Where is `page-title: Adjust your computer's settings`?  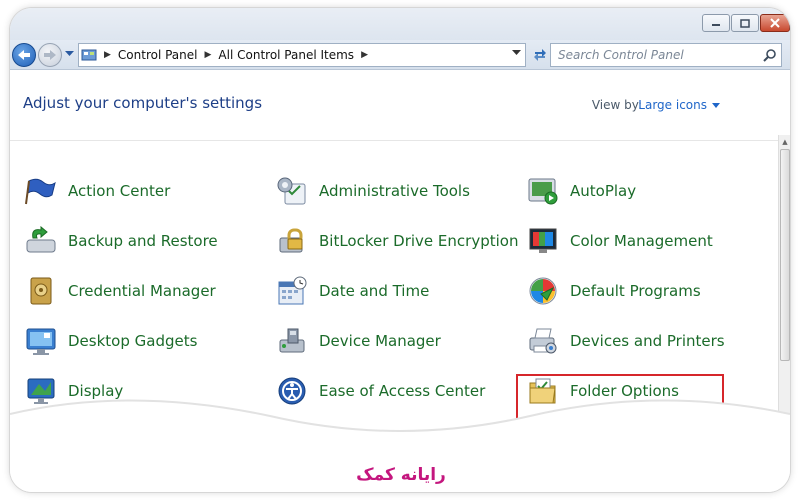
page-title: Adjust your computer's settings is located at coordinates (143, 103).